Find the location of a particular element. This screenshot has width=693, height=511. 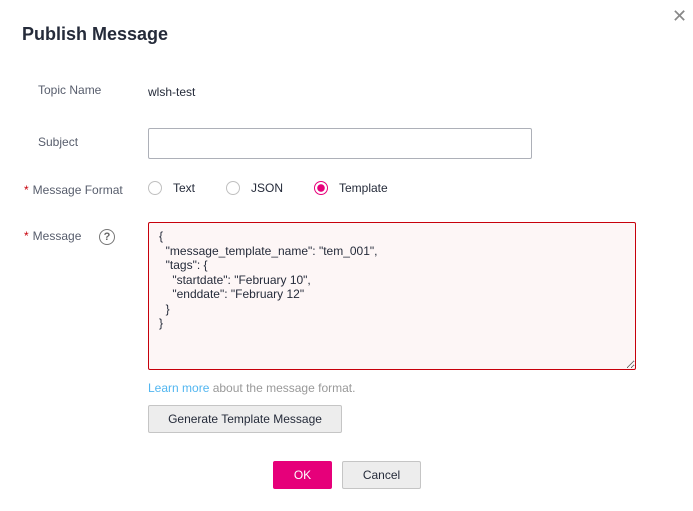

radio-option-template: Template is located at coordinates (351, 188).